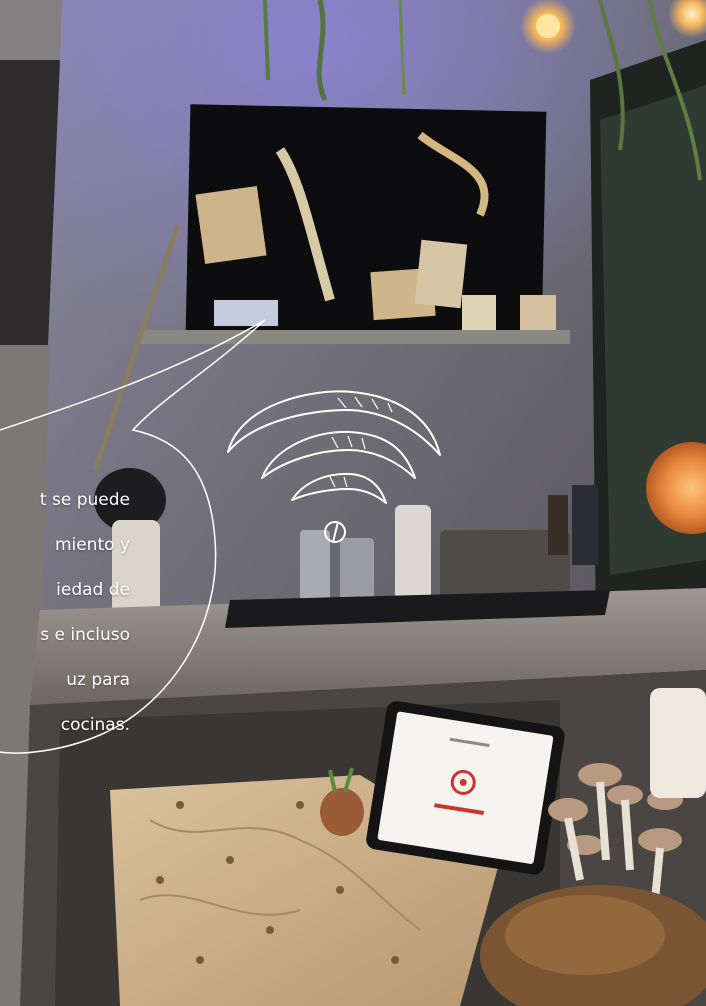 This screenshot has width=706, height=1006. What do you see at coordinates (95, 724) in the screenshot?
I see `callout-line: cocinas.` at bounding box center [95, 724].